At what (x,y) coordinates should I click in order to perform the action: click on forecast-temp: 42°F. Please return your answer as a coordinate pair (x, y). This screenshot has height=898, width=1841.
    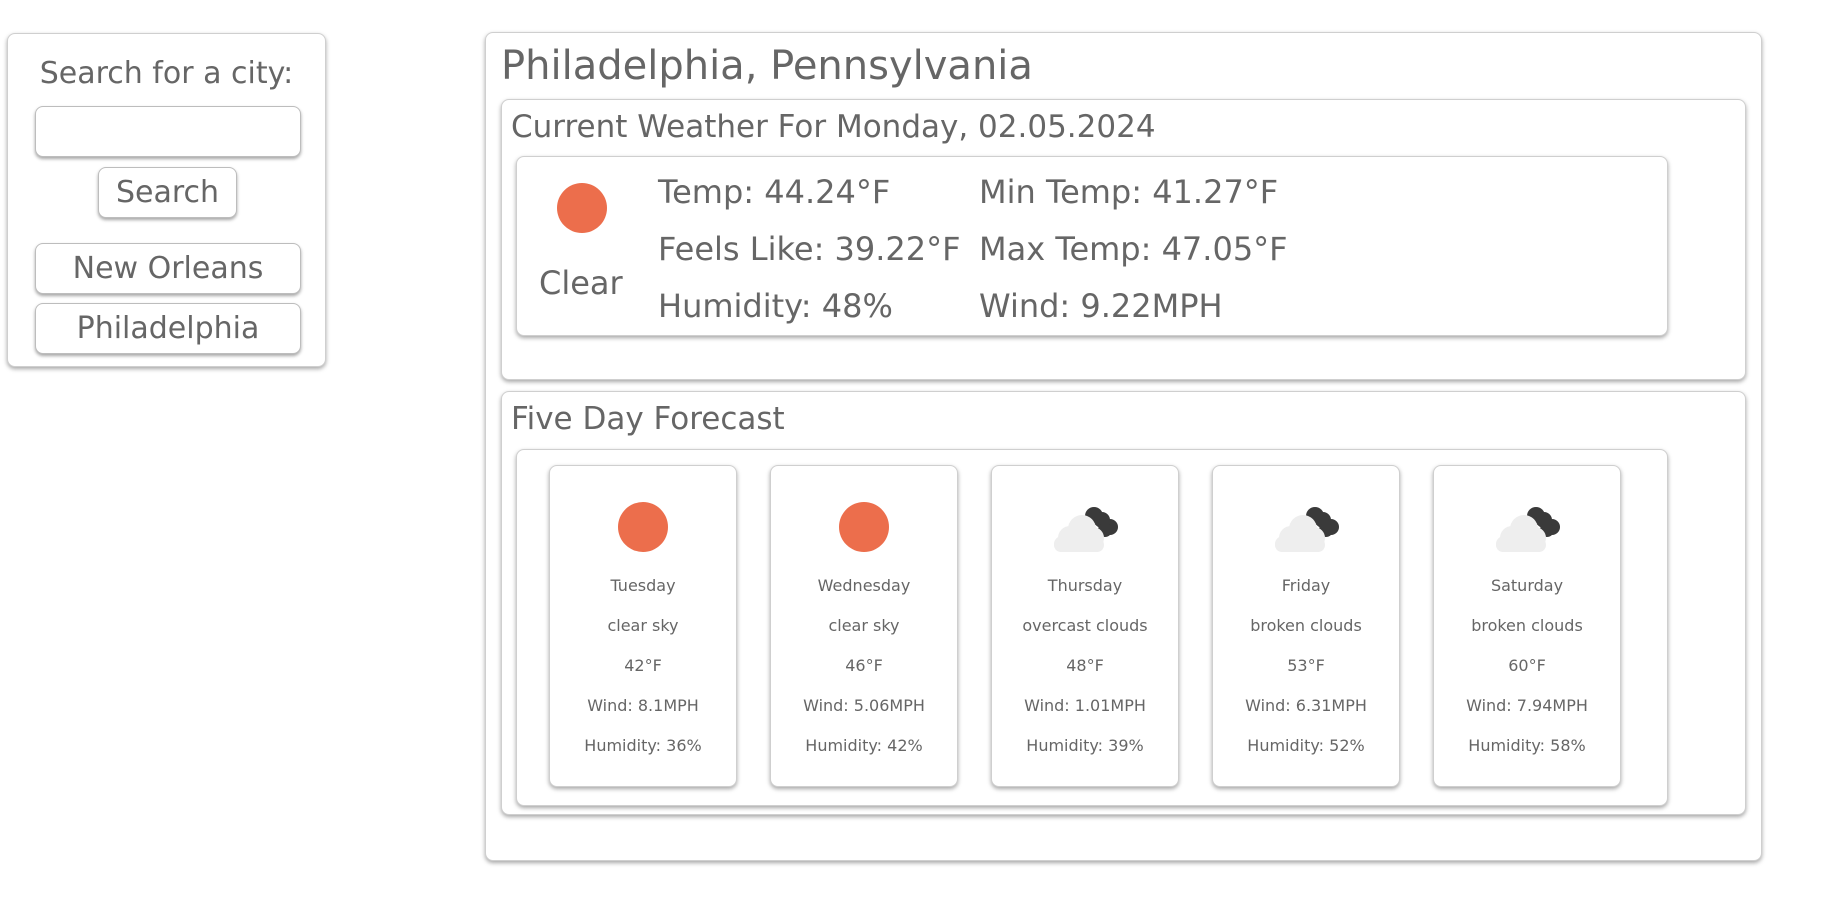
    Looking at the image, I should click on (643, 665).